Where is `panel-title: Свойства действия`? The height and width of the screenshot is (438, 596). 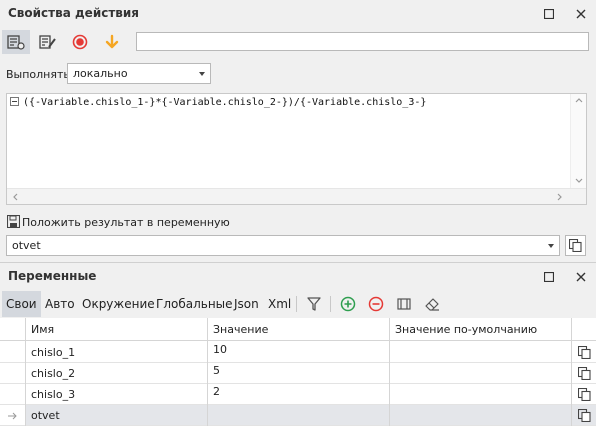 panel-title: Свойства действия is located at coordinates (74, 13).